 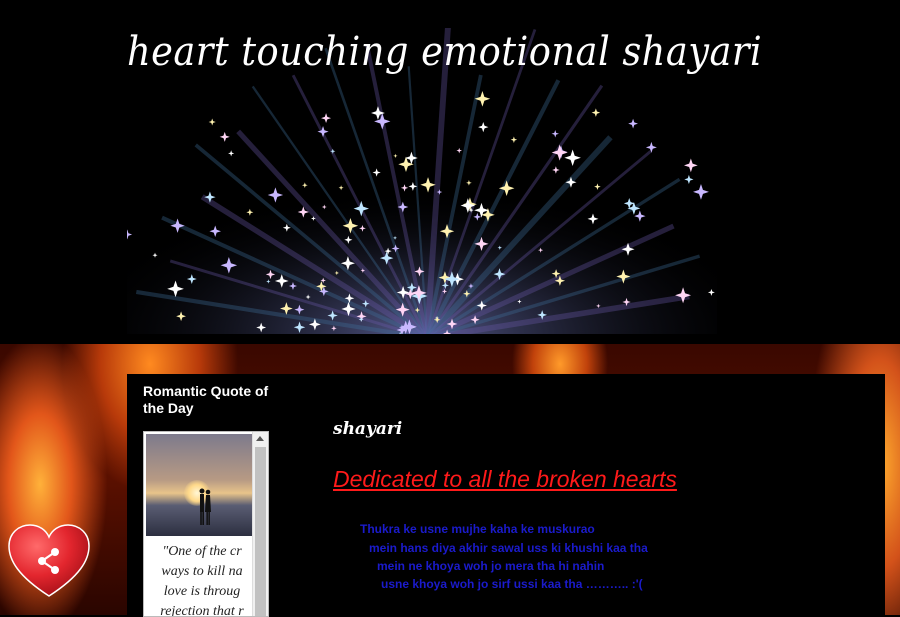 I want to click on scrollbar-thumb, so click(x=260, y=531).